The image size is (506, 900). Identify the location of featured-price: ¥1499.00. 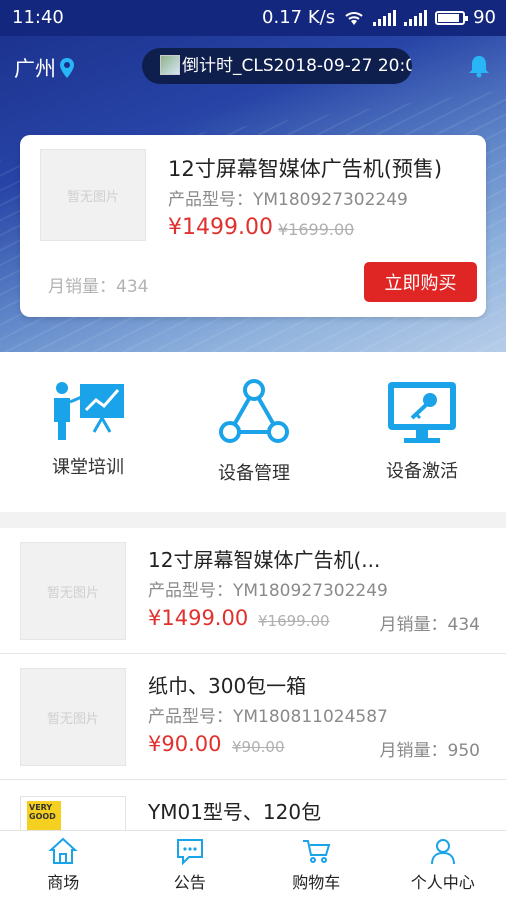
(220, 227).